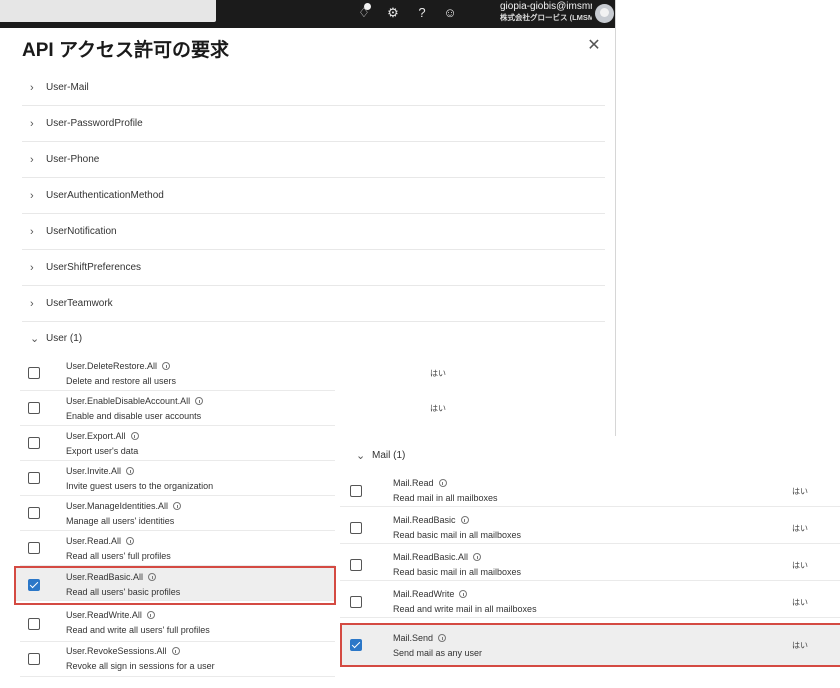 This screenshot has width=840, height=688. I want to click on group-user-phone: › User-Phone, so click(313, 160).